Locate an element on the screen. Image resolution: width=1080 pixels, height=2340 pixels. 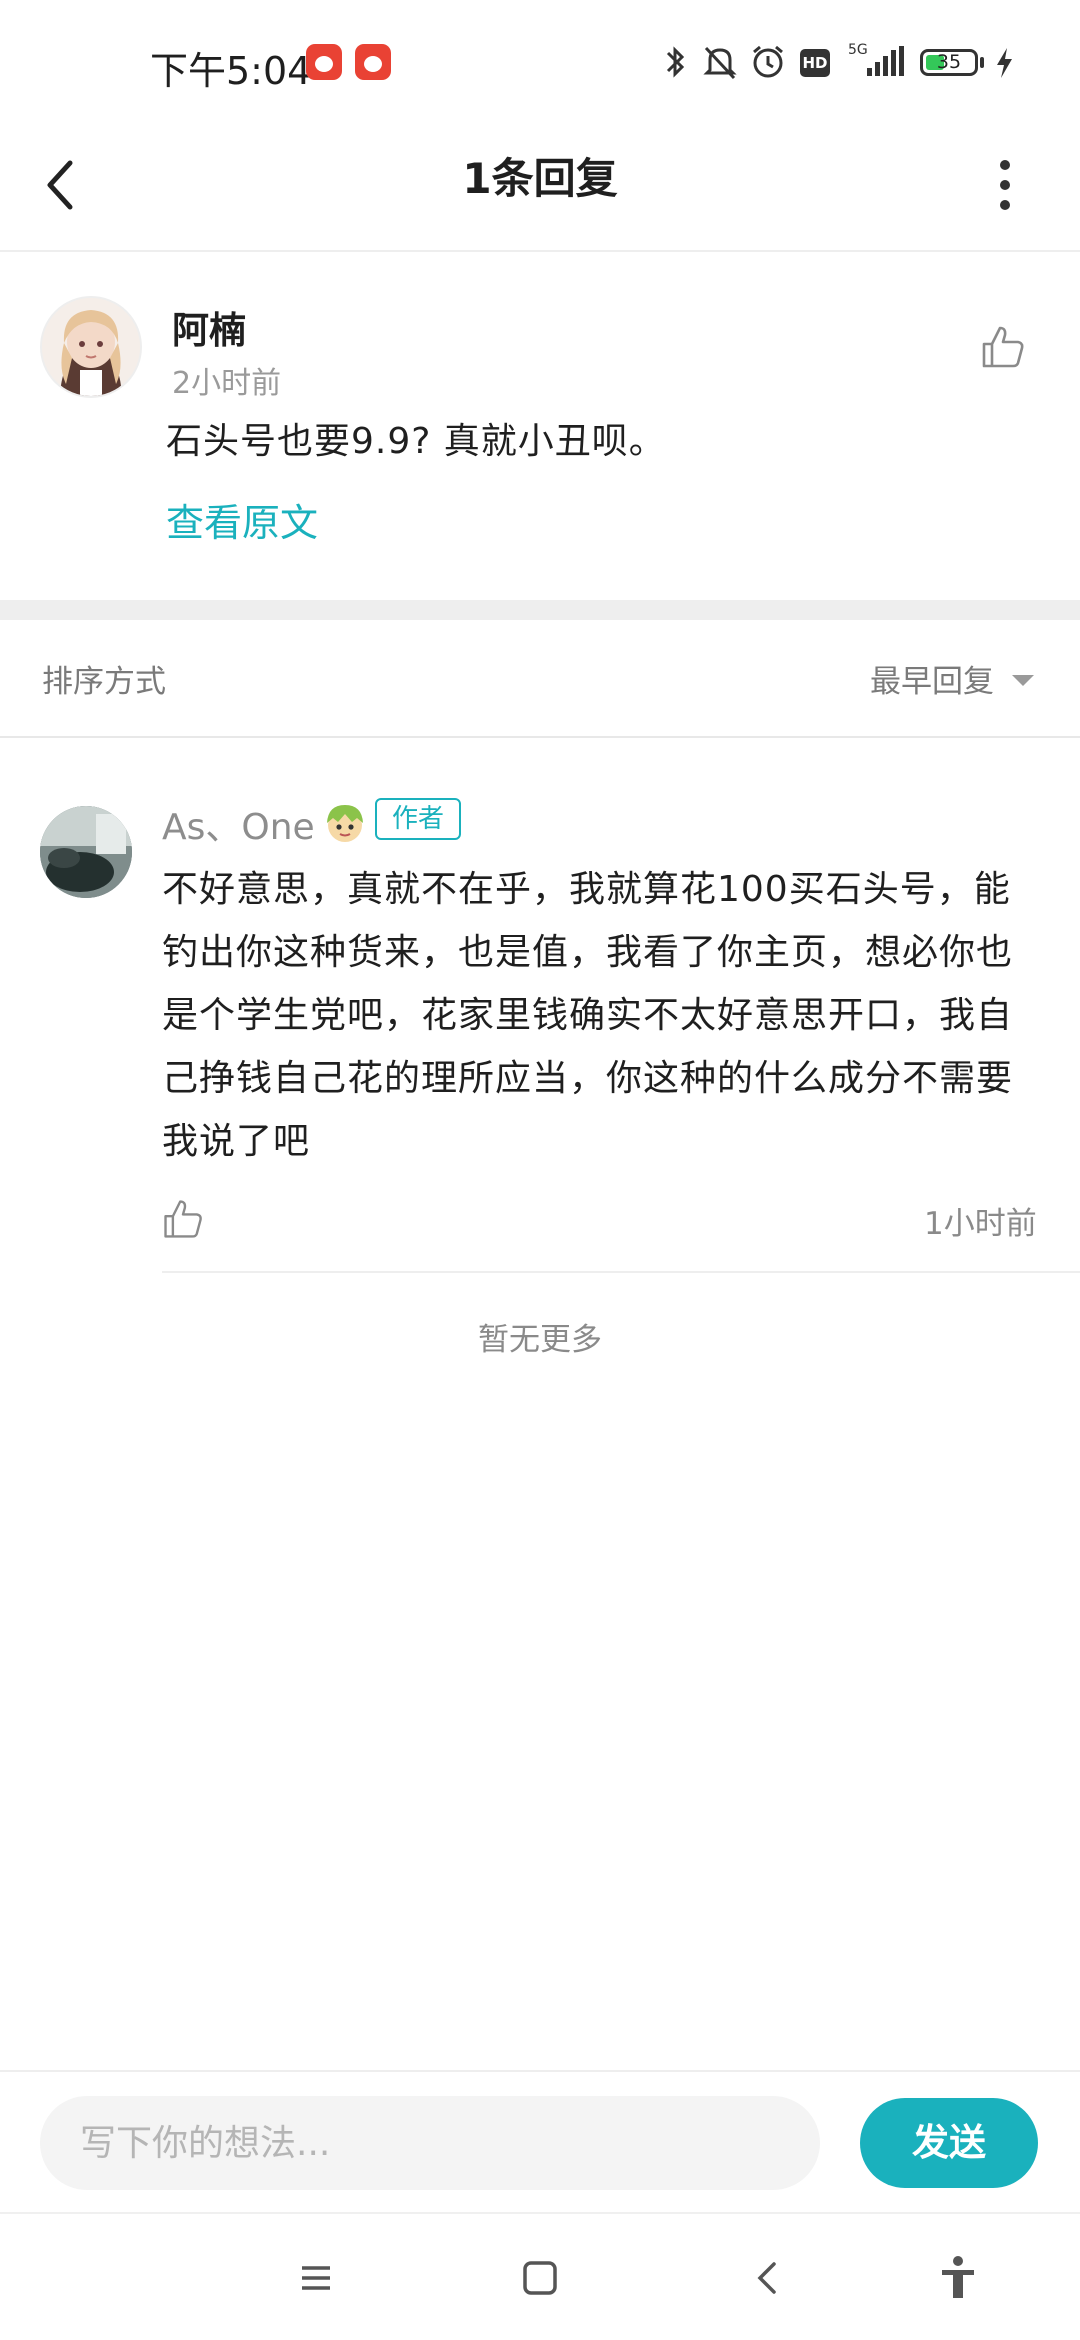
battery-level: 35 is located at coordinates (949, 62).